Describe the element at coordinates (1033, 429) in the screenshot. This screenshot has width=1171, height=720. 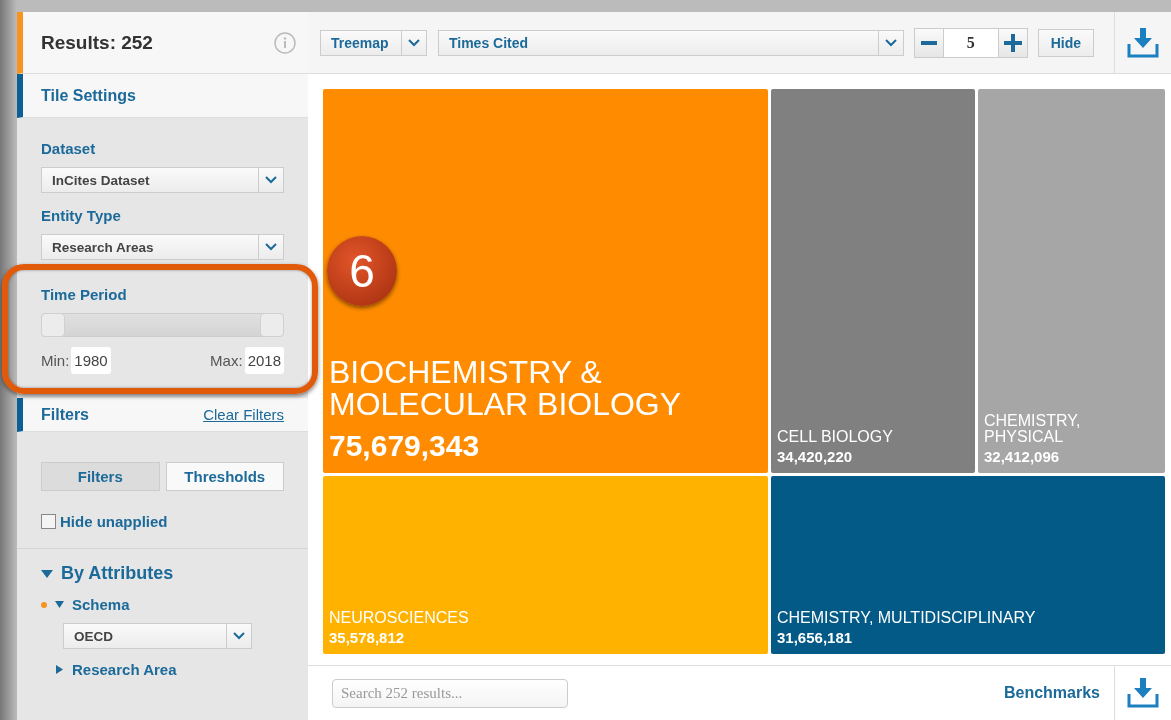
I see `tile-label: CHEMISTRY, PHYSICAL` at that location.